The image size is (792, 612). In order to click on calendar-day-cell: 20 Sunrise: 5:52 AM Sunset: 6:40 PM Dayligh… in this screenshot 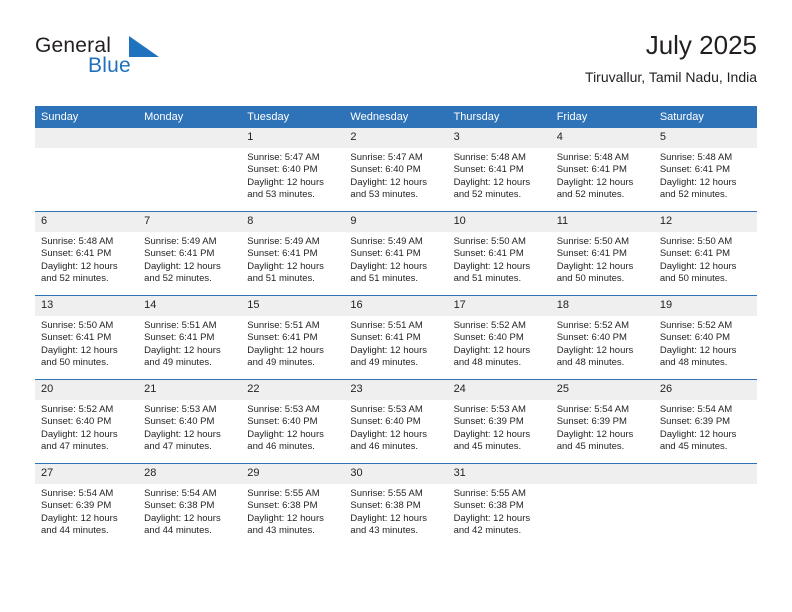, I will do `click(87, 421)`.